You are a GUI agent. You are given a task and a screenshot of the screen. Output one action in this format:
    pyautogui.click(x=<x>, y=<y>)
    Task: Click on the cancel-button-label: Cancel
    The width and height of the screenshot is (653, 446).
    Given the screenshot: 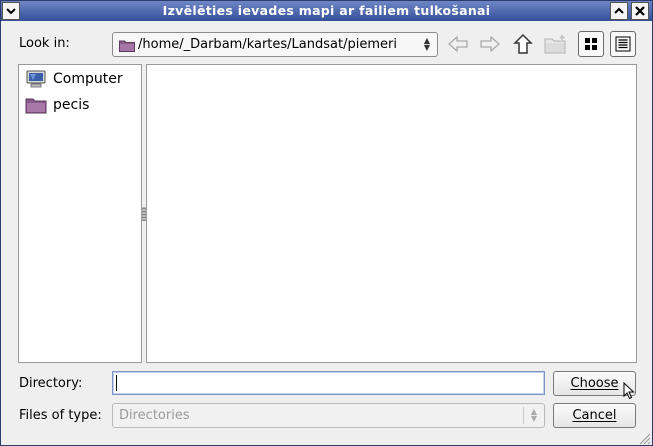 What is the action you would take?
    pyautogui.click(x=594, y=415)
    